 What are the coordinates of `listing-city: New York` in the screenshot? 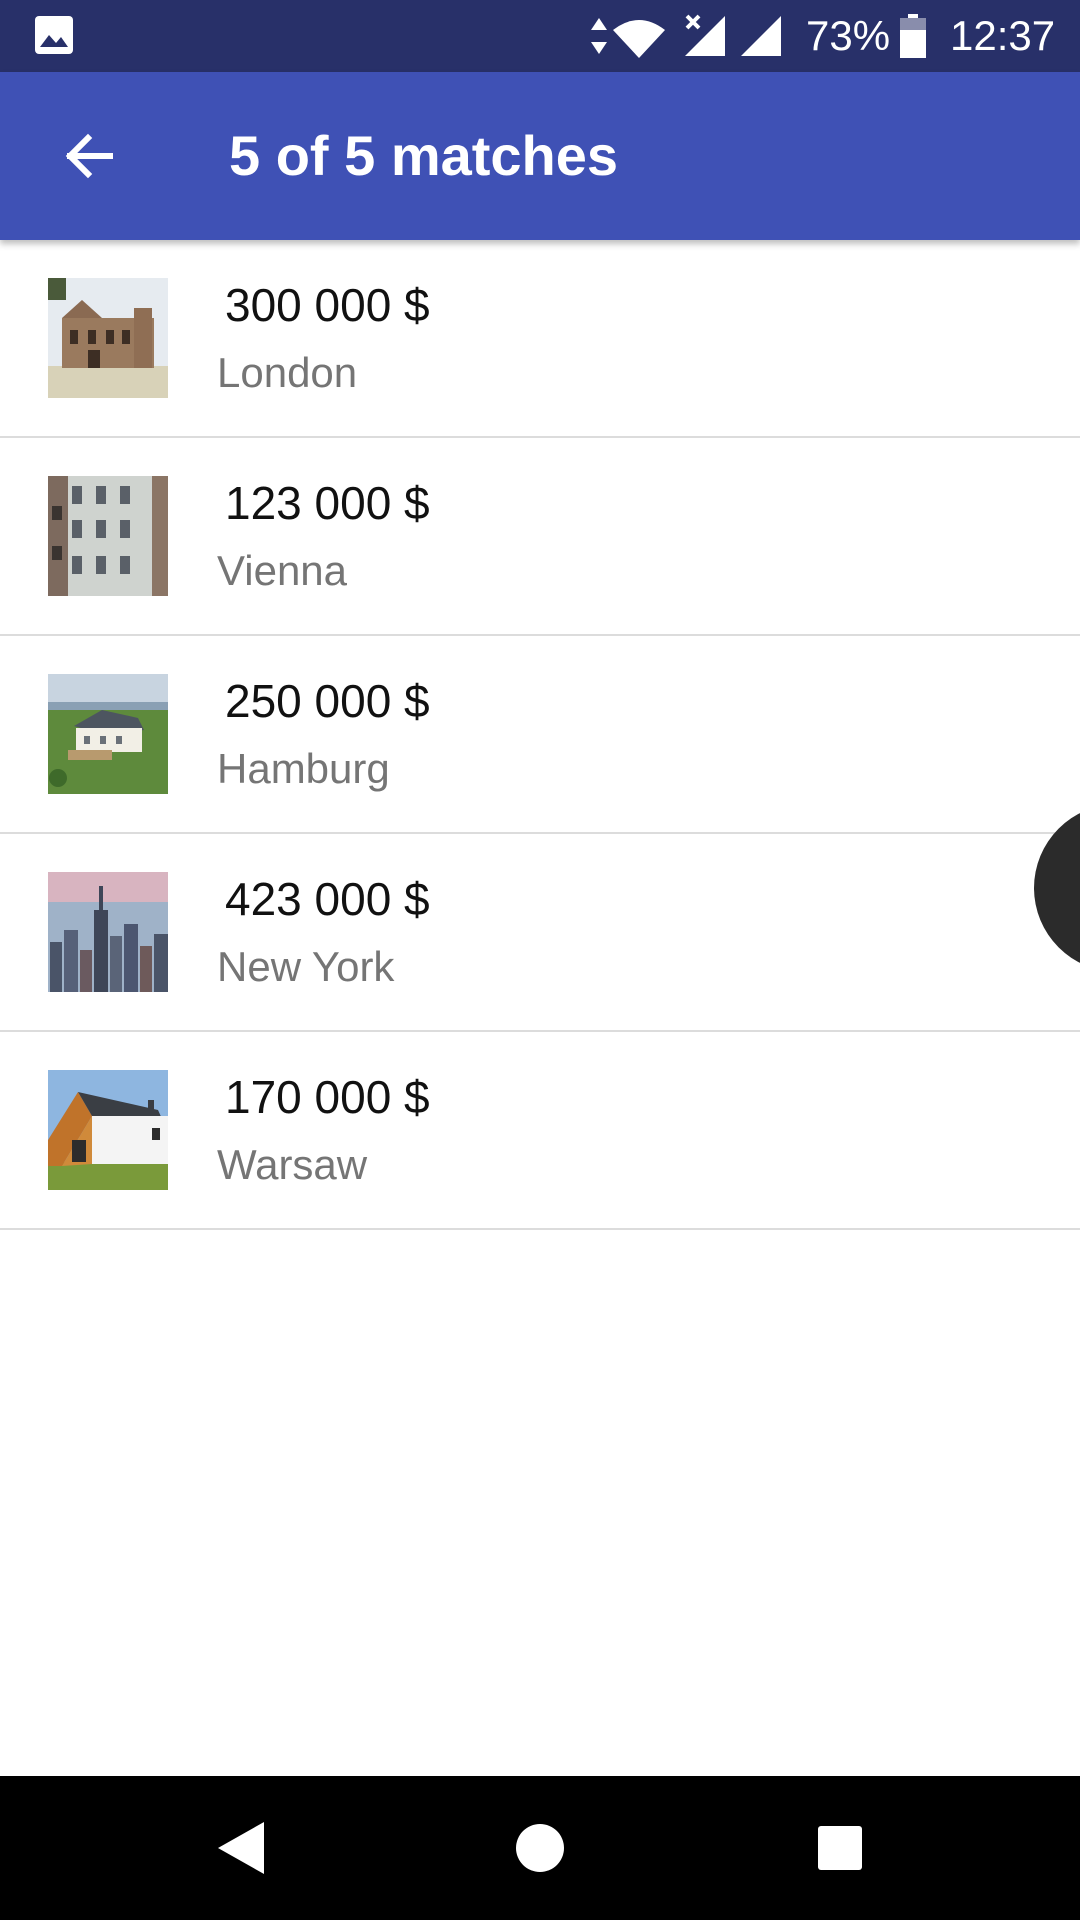 It's located at (306, 966).